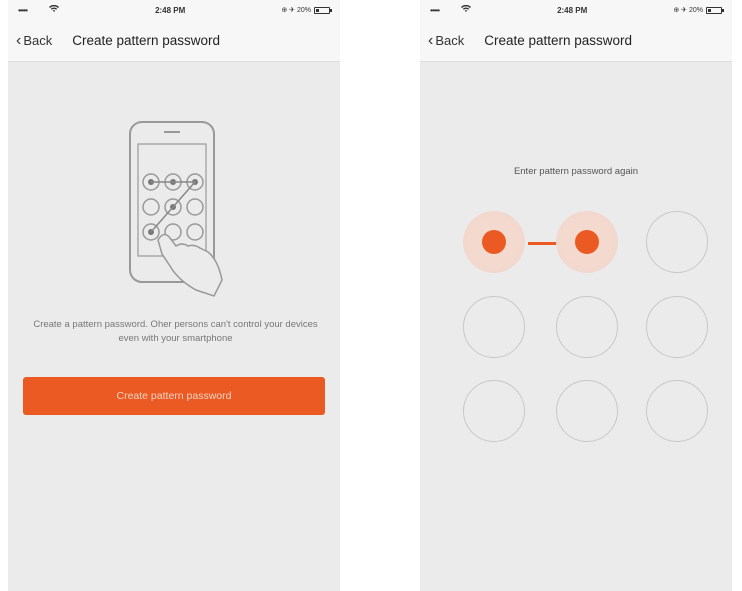 The width and height of the screenshot is (742, 591). Describe the element at coordinates (174, 396) in the screenshot. I see `create-pattern-password-button: Create pattern password` at that location.